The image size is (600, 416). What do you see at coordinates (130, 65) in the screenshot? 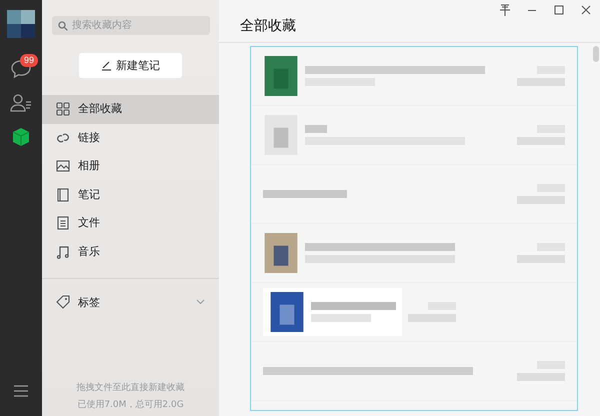
I see `new-note-button: 新建笔记` at bounding box center [130, 65].